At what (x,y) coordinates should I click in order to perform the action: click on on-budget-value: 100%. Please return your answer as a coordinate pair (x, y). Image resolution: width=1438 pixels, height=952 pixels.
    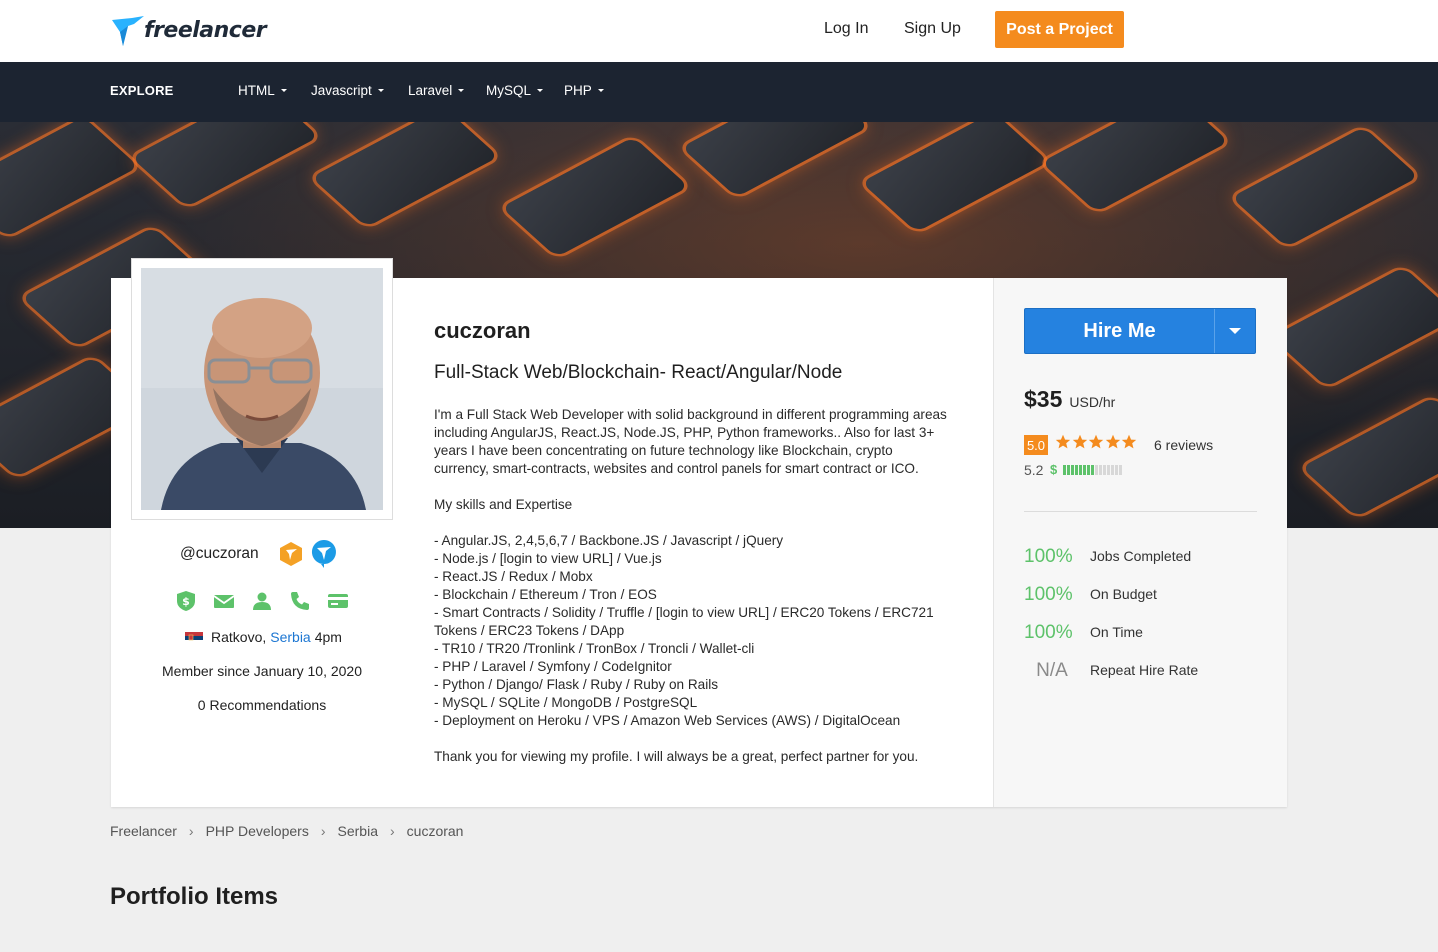
    Looking at the image, I should click on (1048, 594).